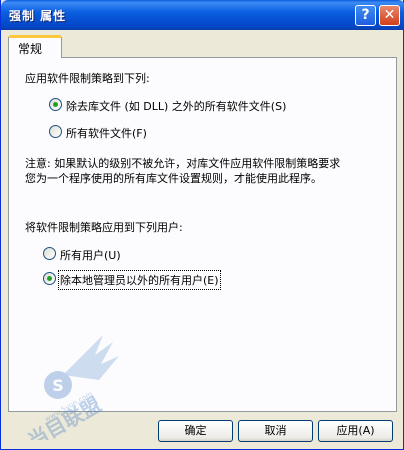  Describe the element at coordinates (87, 78) in the screenshot. I see `apply-to-files-heading: 应用软件限制策略到下列:` at that location.